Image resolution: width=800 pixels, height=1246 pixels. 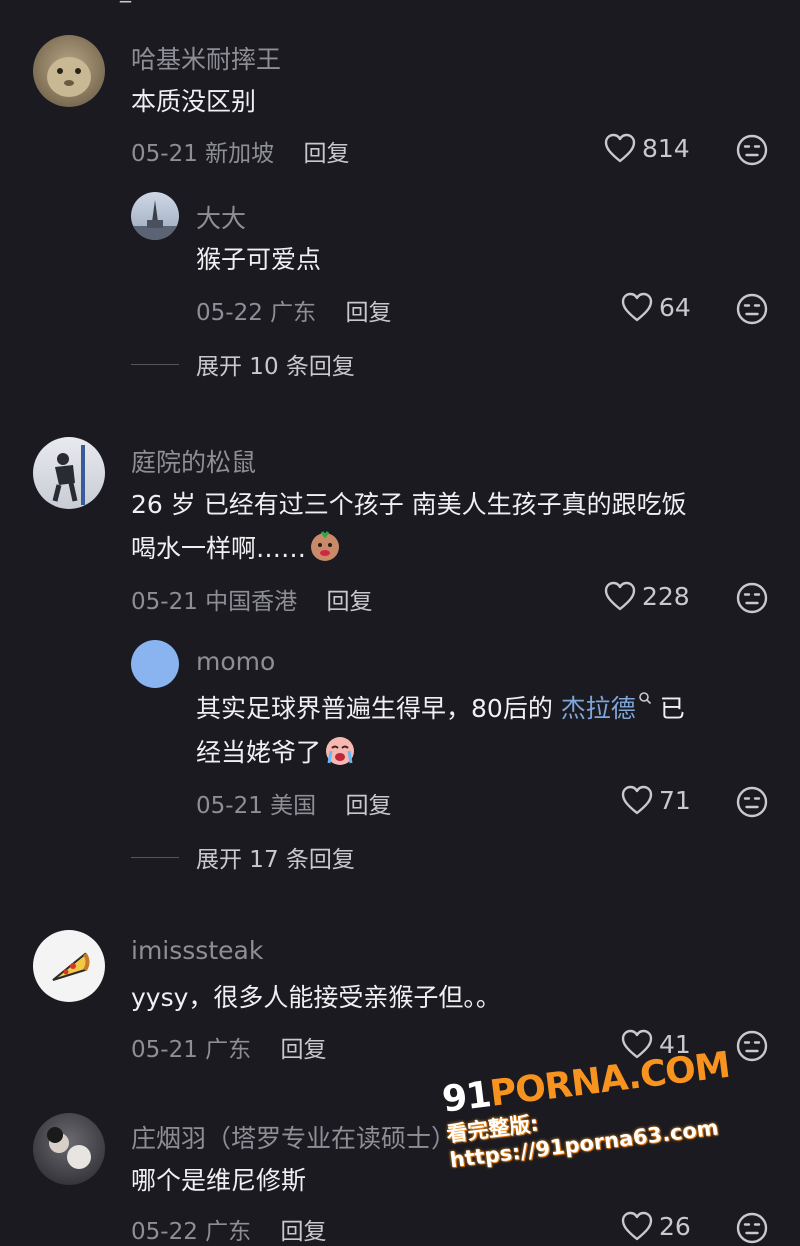 I want to click on reply-date: 05-22, so click(x=229, y=313).